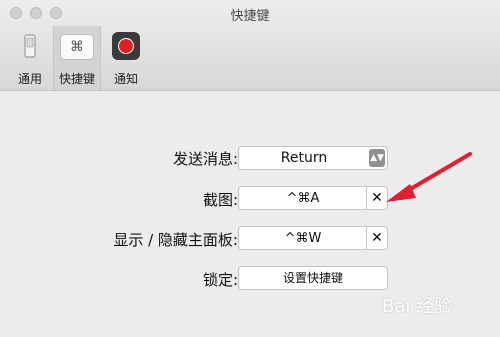 The height and width of the screenshot is (337, 500). Describe the element at coordinates (29, 79) in the screenshot. I see `tab-general-label: 通用` at that location.